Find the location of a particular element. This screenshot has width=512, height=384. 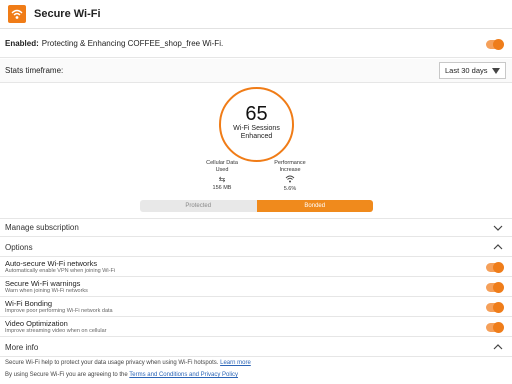

timeframe-select: Last 30 days is located at coordinates (472, 70).